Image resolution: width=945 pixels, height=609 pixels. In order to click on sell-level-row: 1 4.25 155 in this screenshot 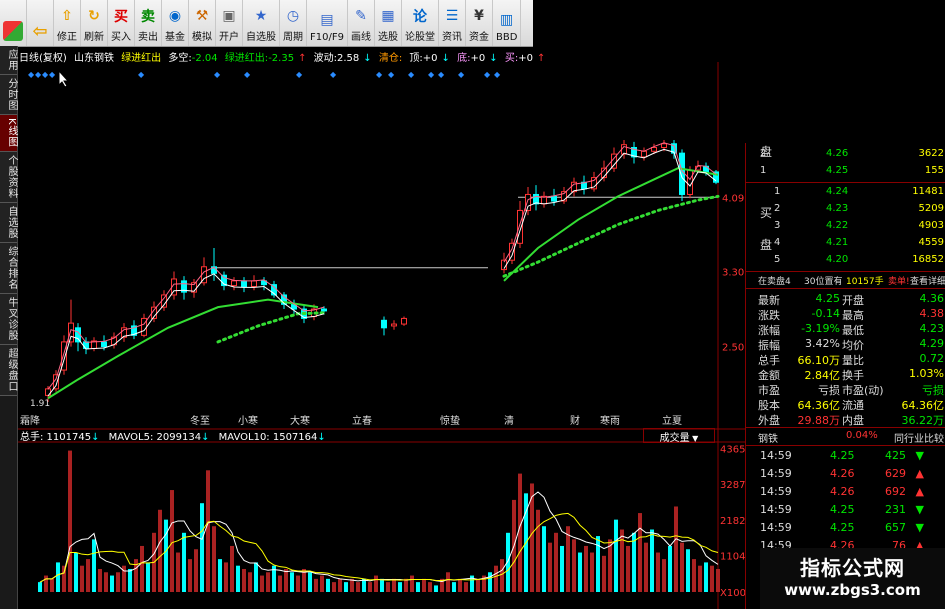, I will do `click(845, 171)`.